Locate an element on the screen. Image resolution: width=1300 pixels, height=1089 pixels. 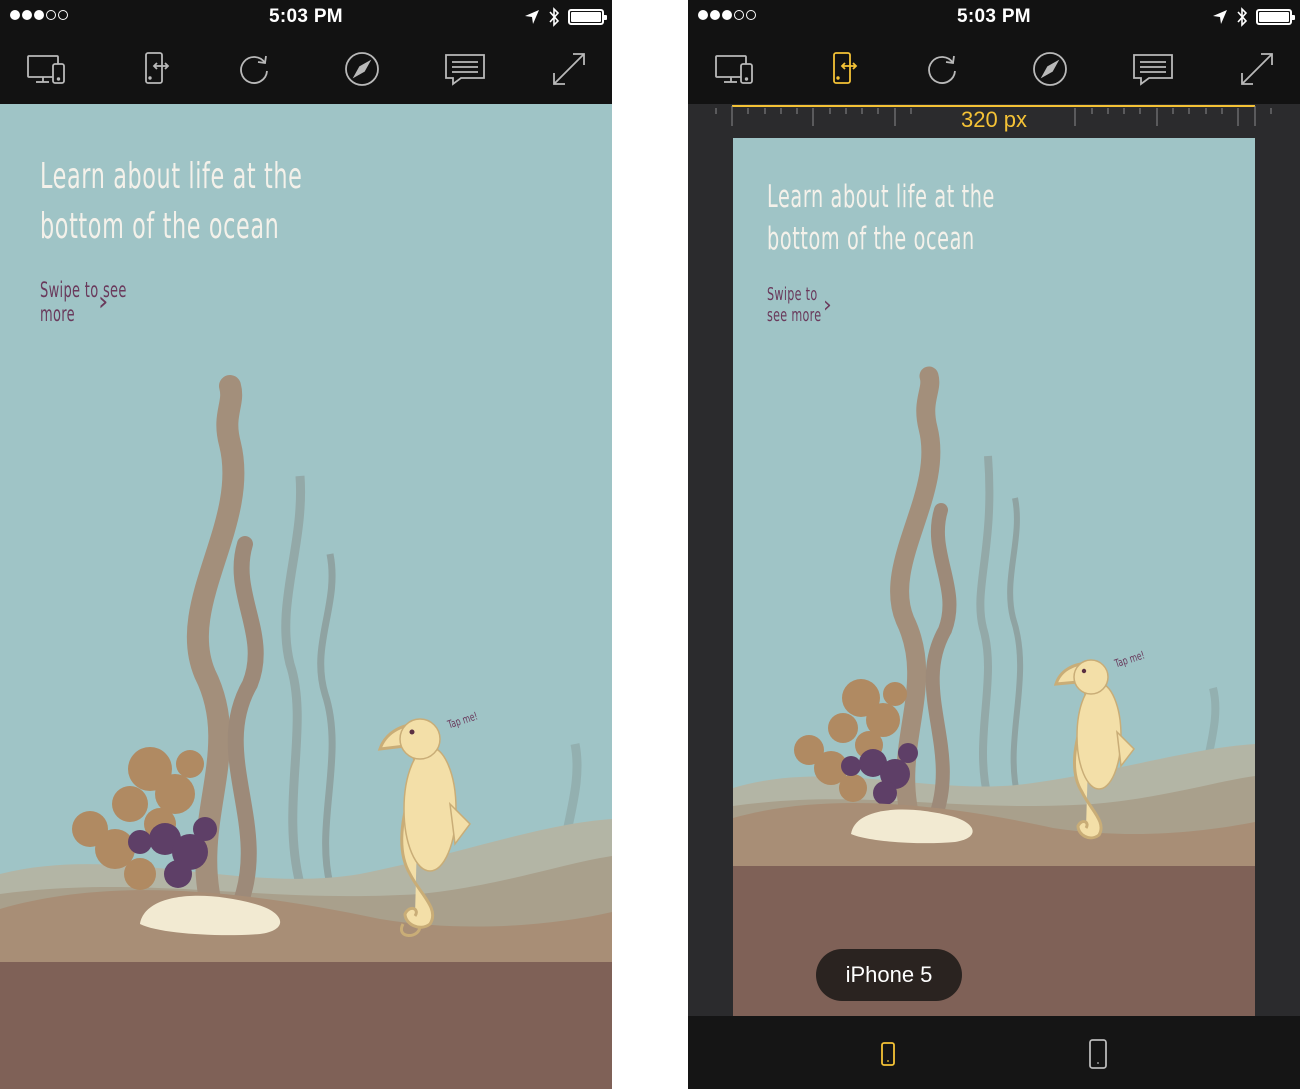
small-phone-button is located at coordinates (888, 1054).